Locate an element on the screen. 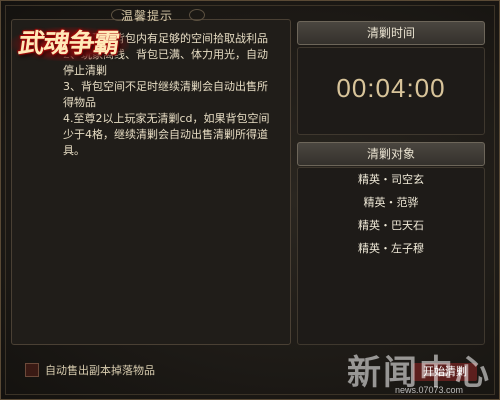 This screenshot has width=500, height=400. watermark-url: news.07073.com is located at coordinates (429, 390).